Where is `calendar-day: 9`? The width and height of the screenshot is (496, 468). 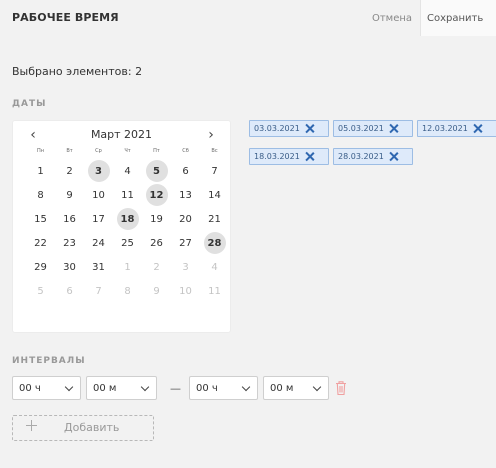 calendar-day: 9 is located at coordinates (69, 195).